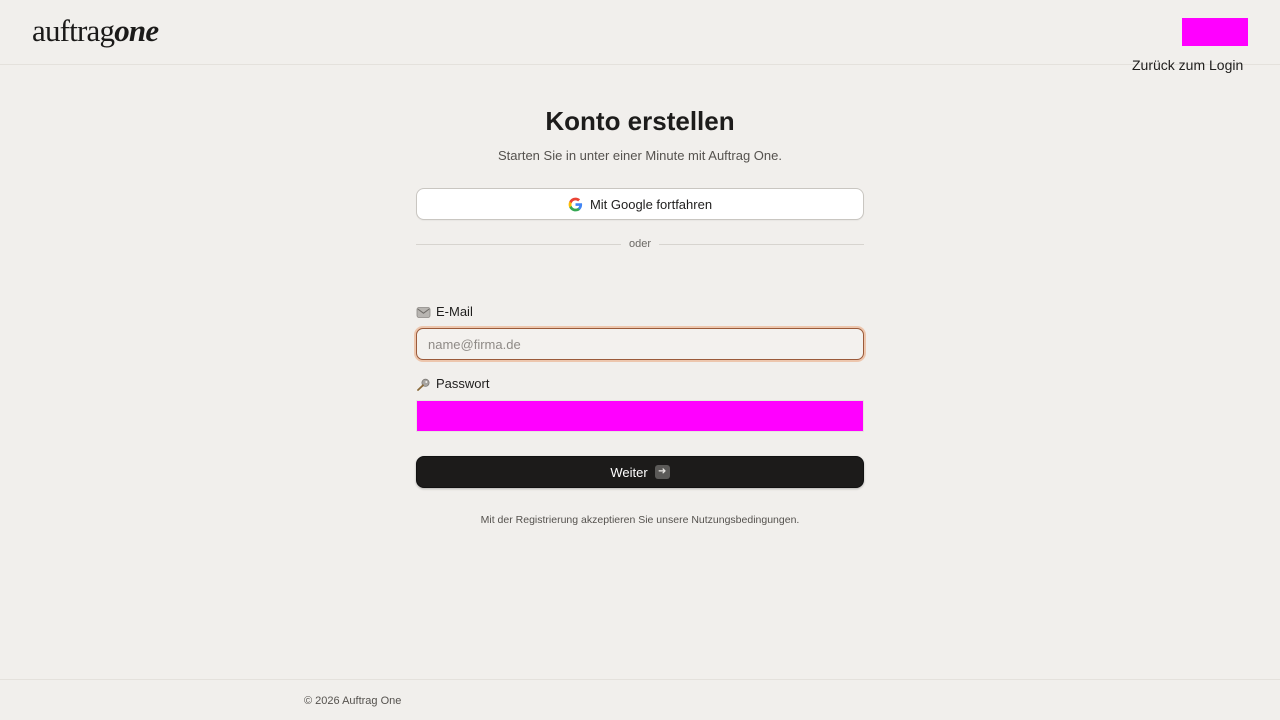 The height and width of the screenshot is (720, 1280). What do you see at coordinates (423, 312) in the screenshot?
I see `envelope-icon` at bounding box center [423, 312].